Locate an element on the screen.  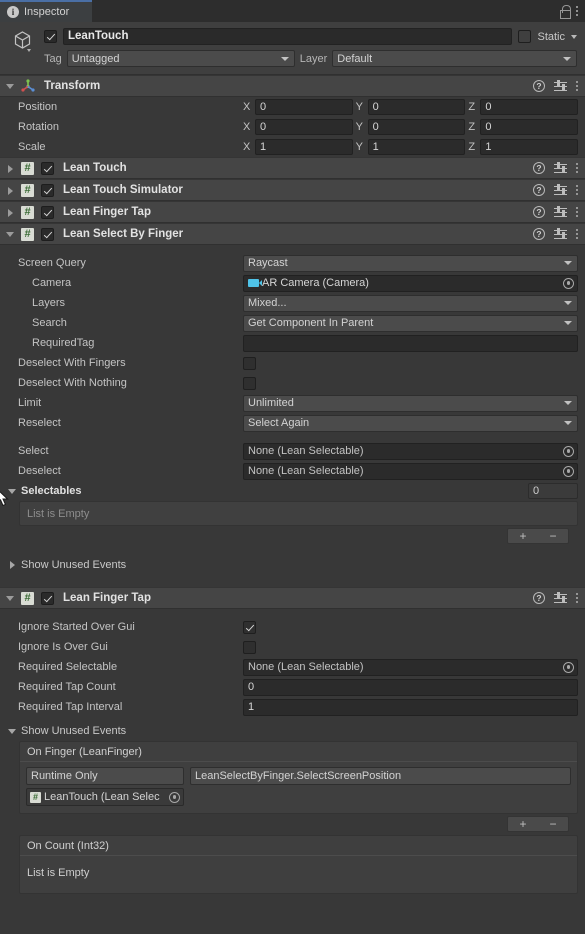
ignore-is-over-gui-checkbox is located at coordinates (249, 647).